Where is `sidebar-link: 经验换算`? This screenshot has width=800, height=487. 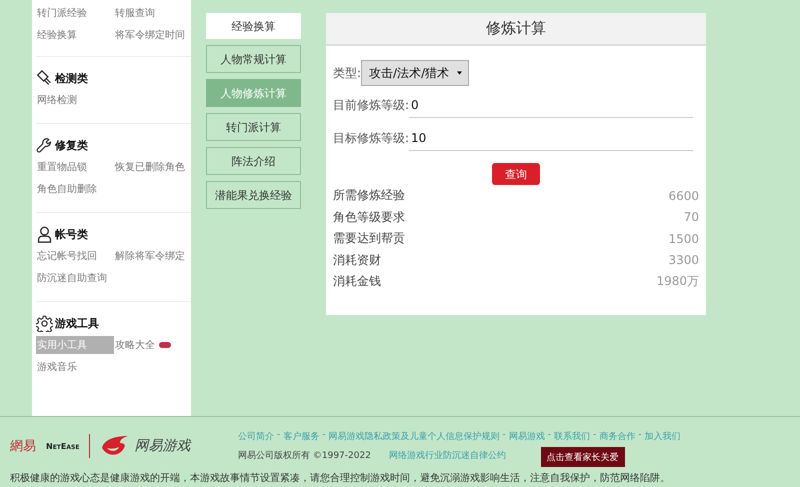 sidebar-link: 经验换算 is located at coordinates (58, 35).